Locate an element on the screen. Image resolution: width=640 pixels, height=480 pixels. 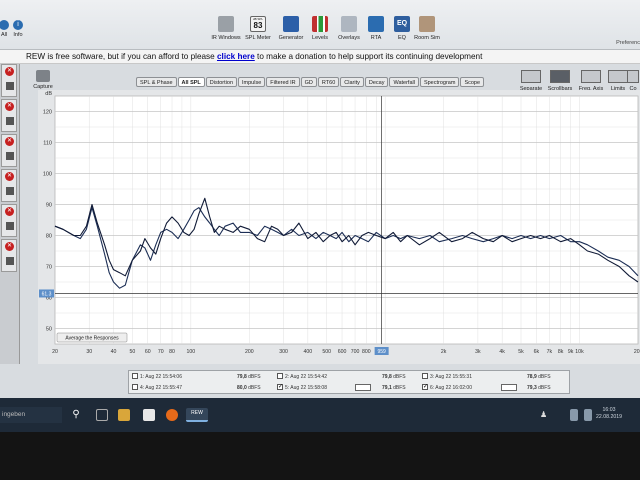
legend-value-number: 78,9 is located at coordinates (532, 377).